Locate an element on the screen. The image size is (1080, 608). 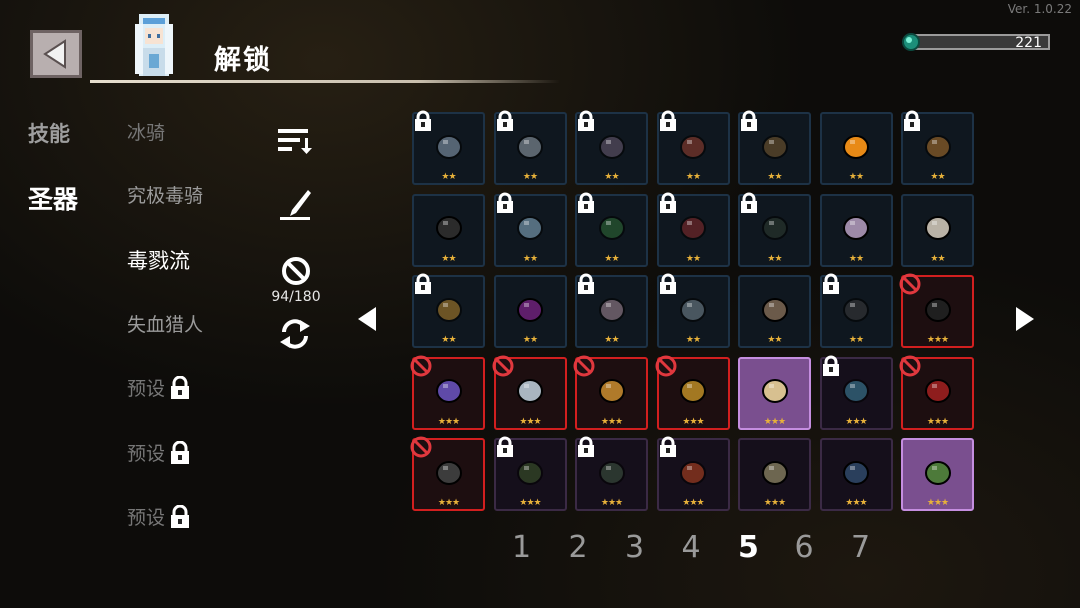
pearl-shell-icon is located at coordinates (611, 309).